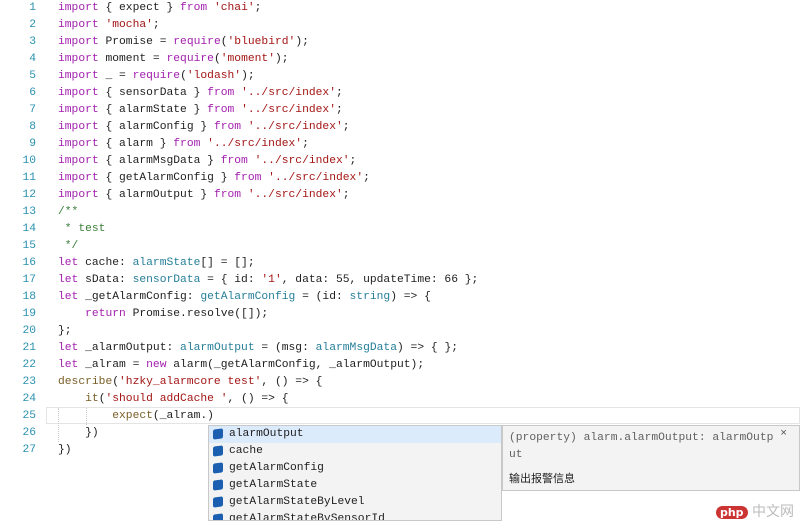 The width and height of the screenshot is (800, 521). What do you see at coordinates (400, 263) in the screenshot?
I see `code-line: 16 let cache: alarmState[] = [];` at bounding box center [400, 263].